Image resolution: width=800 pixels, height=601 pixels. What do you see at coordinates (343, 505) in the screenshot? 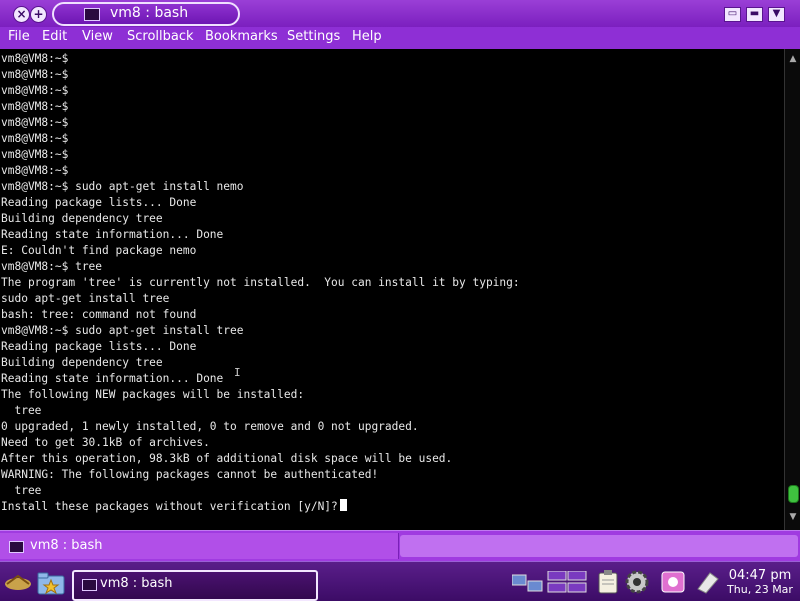
I see `text-cursor` at bounding box center [343, 505].